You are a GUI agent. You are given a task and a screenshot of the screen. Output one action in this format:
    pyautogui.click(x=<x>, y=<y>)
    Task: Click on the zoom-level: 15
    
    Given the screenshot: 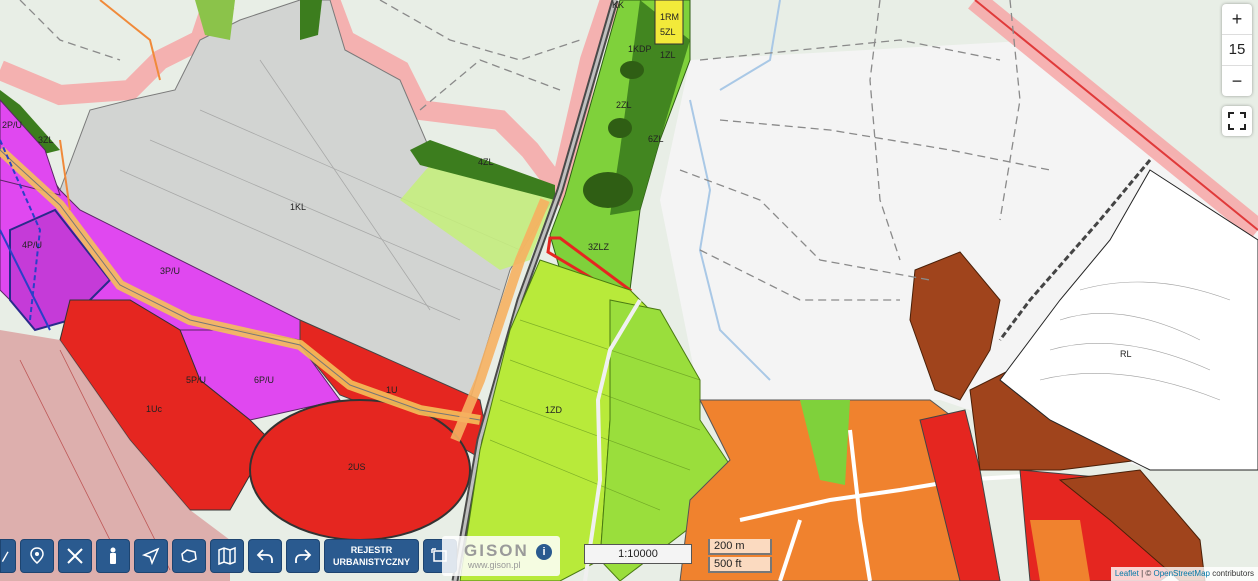 What is the action you would take?
    pyautogui.click(x=1237, y=50)
    